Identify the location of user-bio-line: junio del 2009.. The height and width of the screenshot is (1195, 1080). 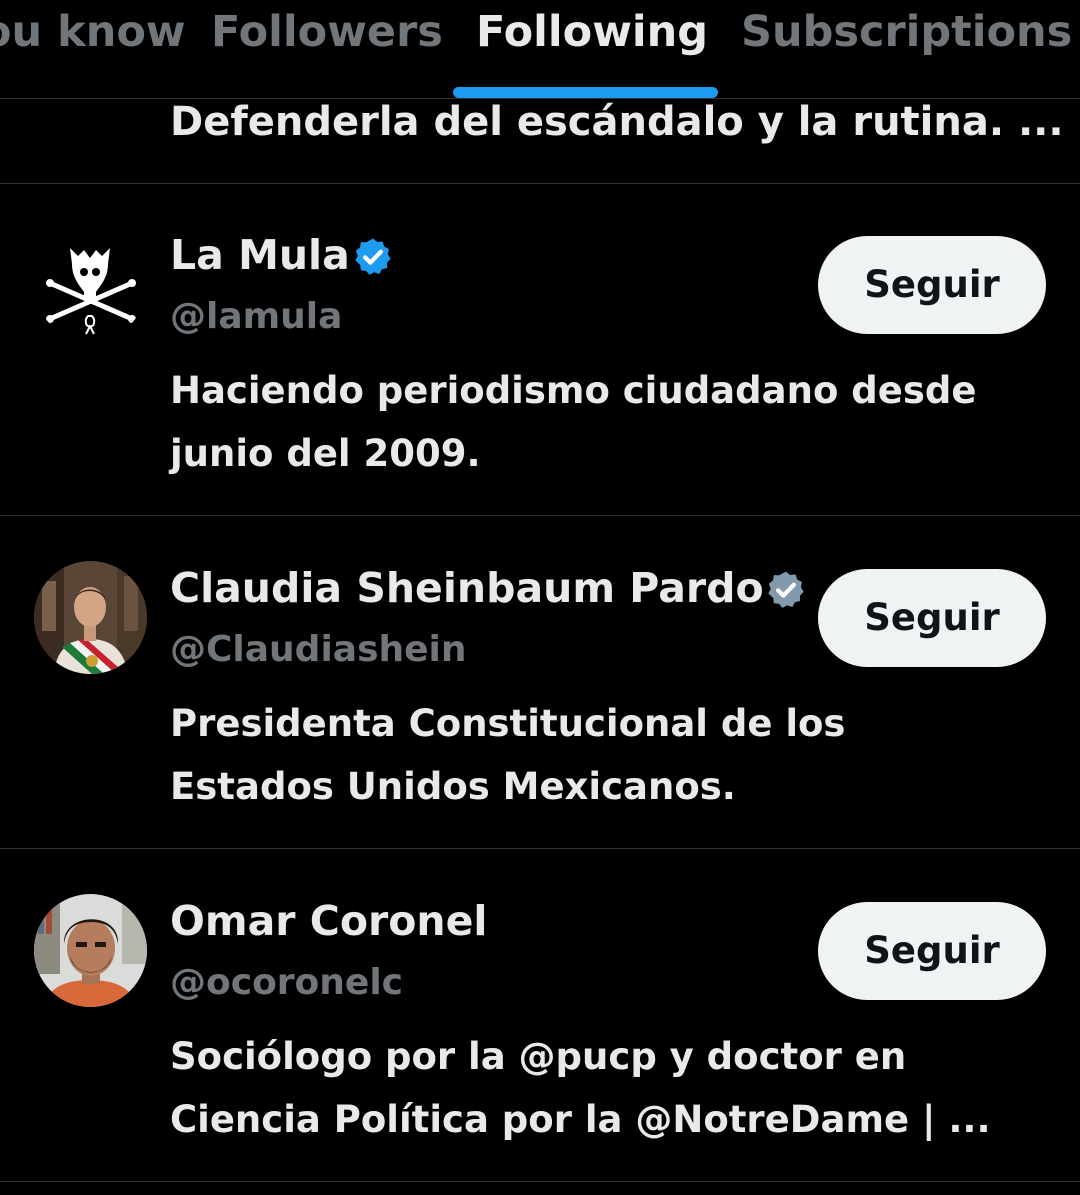
(325, 453).